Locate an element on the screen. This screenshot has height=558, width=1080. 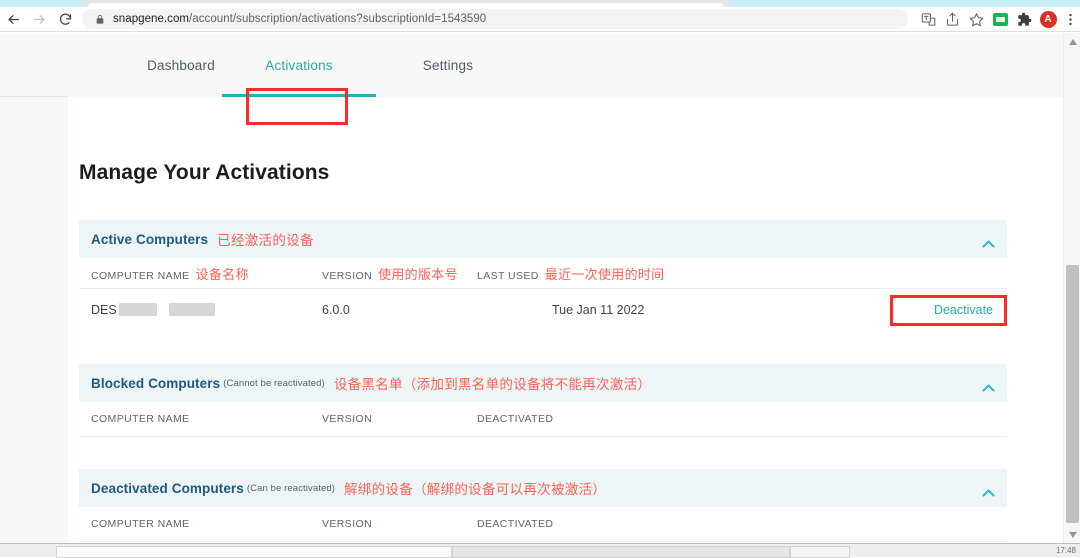
share-icon is located at coordinates (952, 19).